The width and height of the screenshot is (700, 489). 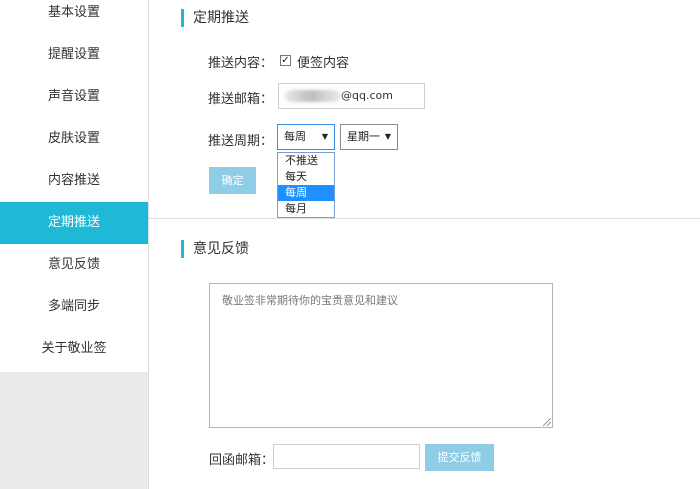 I want to click on section-divider, so click(x=424, y=218).